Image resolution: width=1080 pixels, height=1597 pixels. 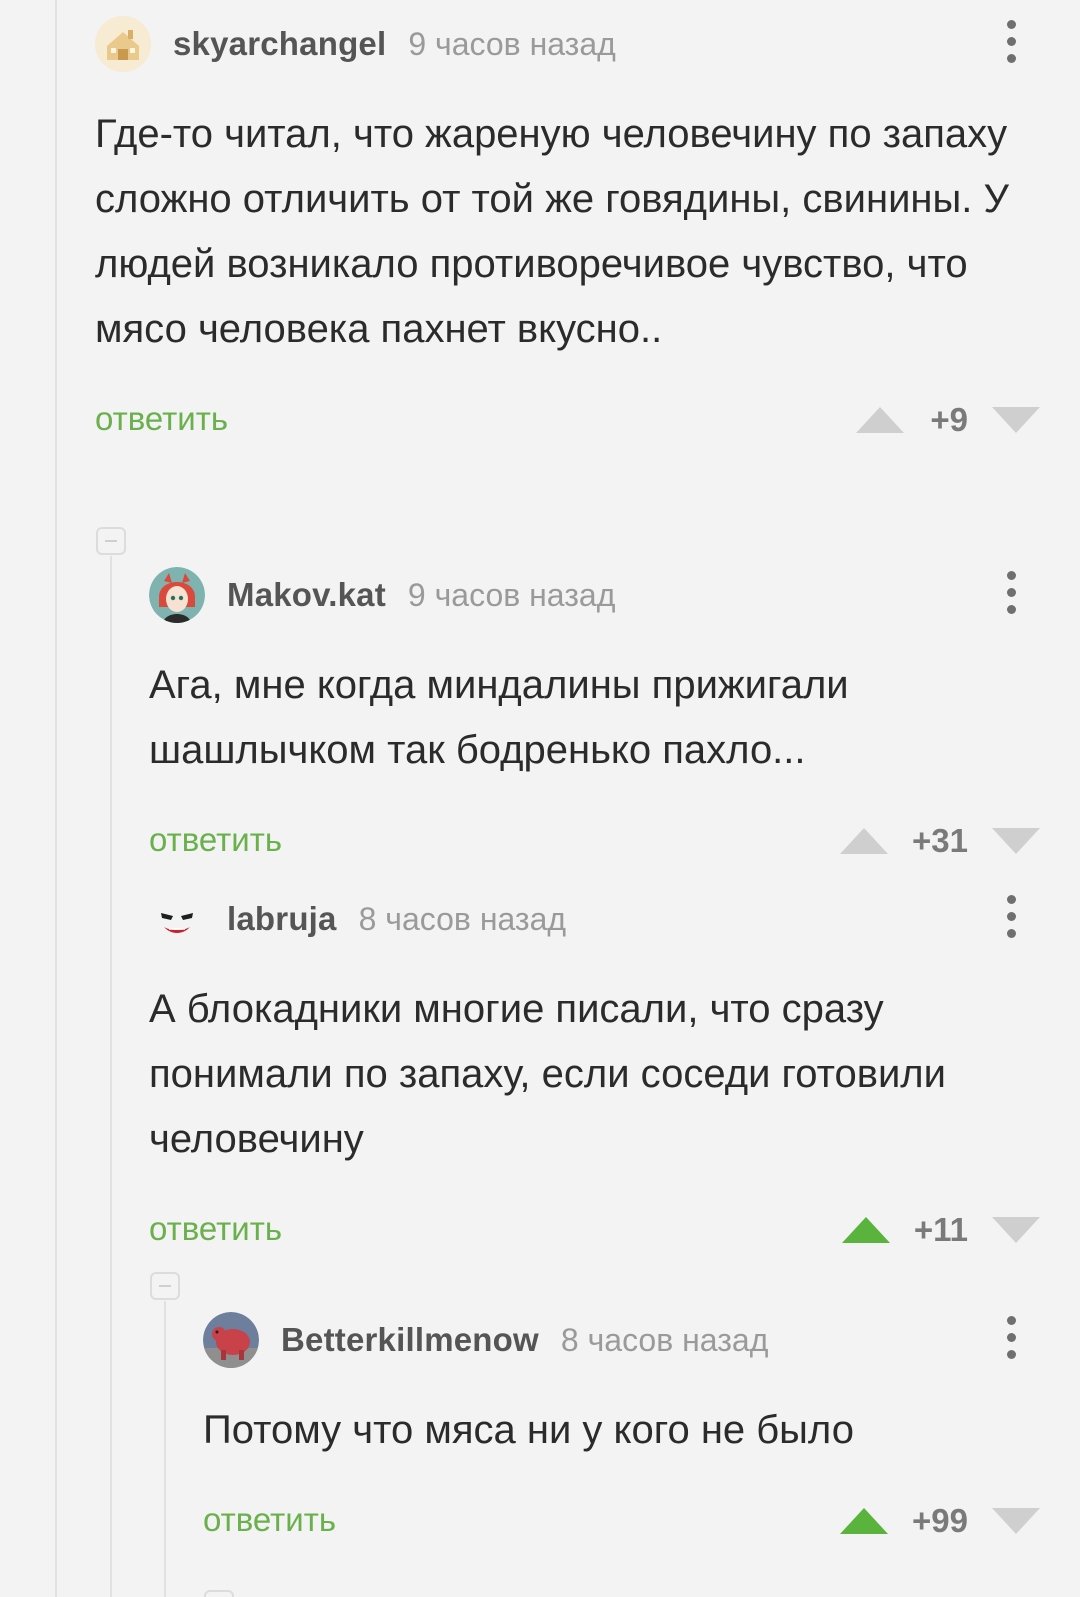 I want to click on comment-username: skyarchangel, so click(x=279, y=44).